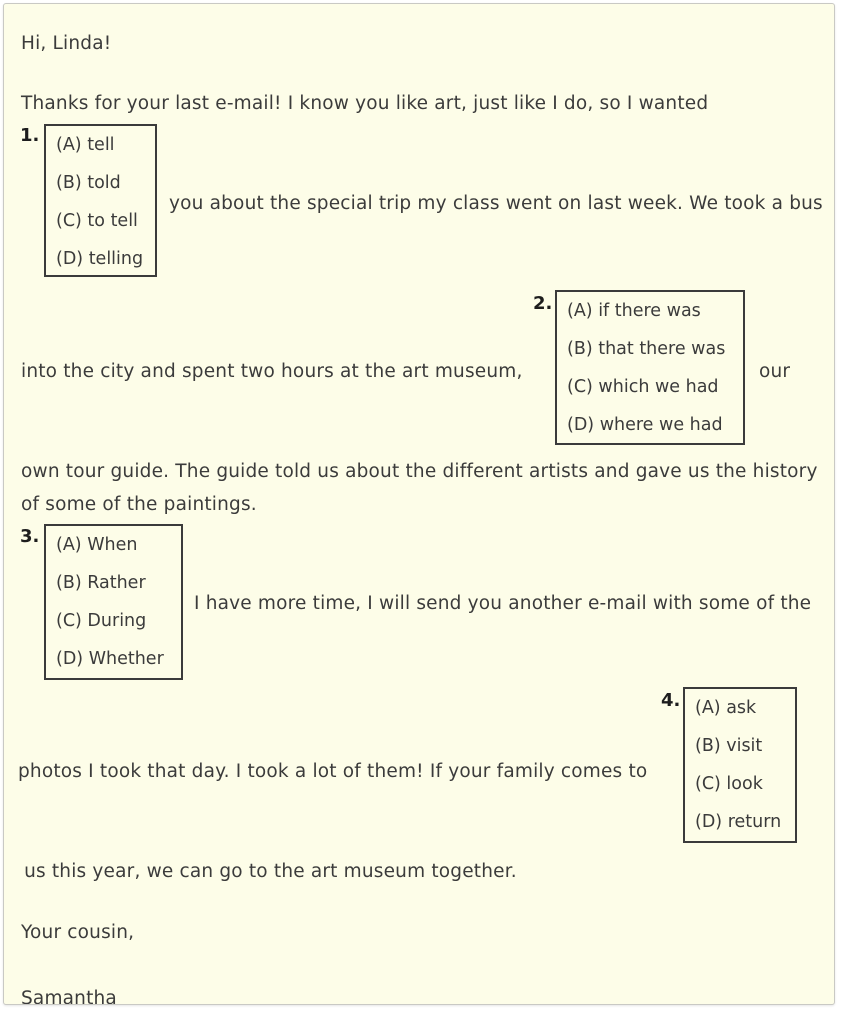 The height and width of the screenshot is (1012, 844). I want to click on option-3-b: (B) Rather, so click(113, 583).